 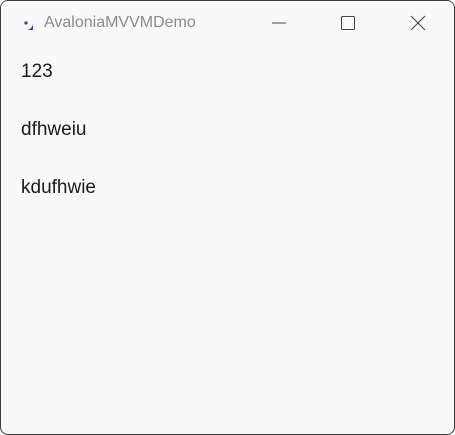 What do you see at coordinates (37, 71) in the screenshot?
I see `list-item: 123` at bounding box center [37, 71].